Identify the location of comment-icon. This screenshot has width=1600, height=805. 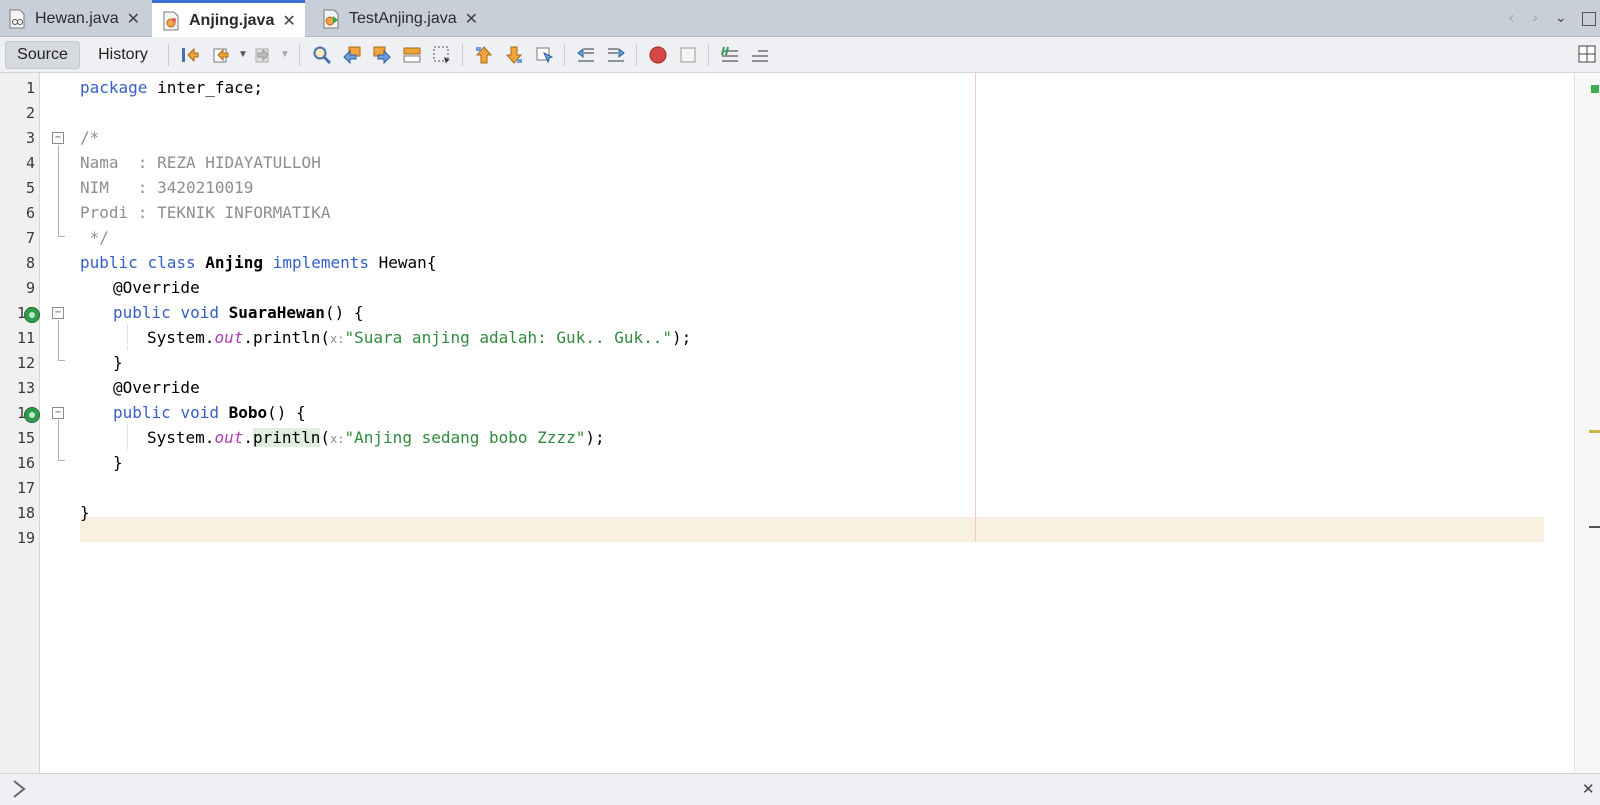
(730, 55).